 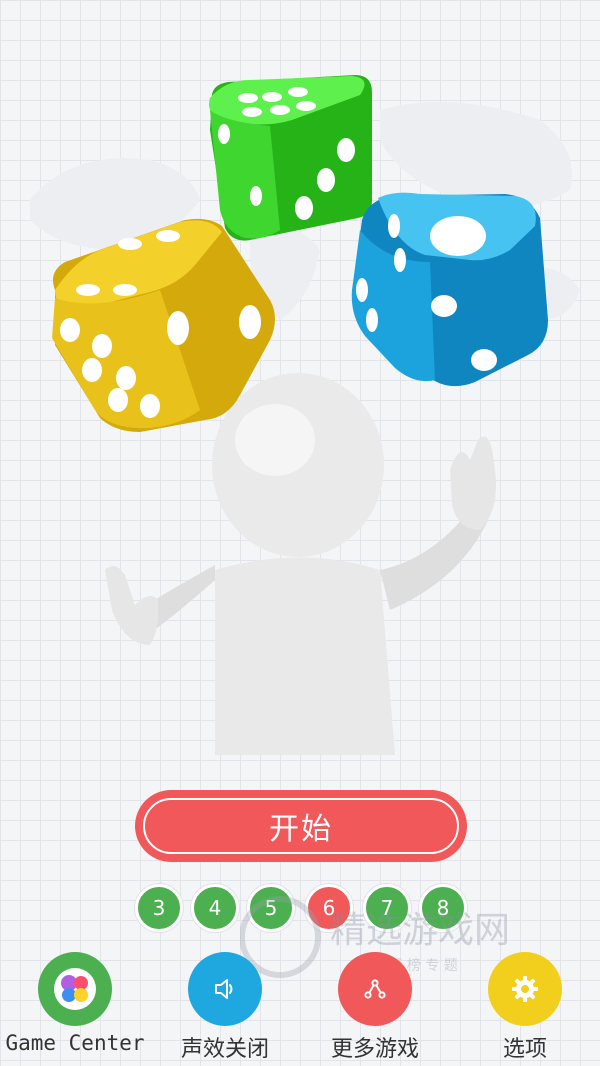 I want to click on dice-count-label: 7, so click(x=387, y=908).